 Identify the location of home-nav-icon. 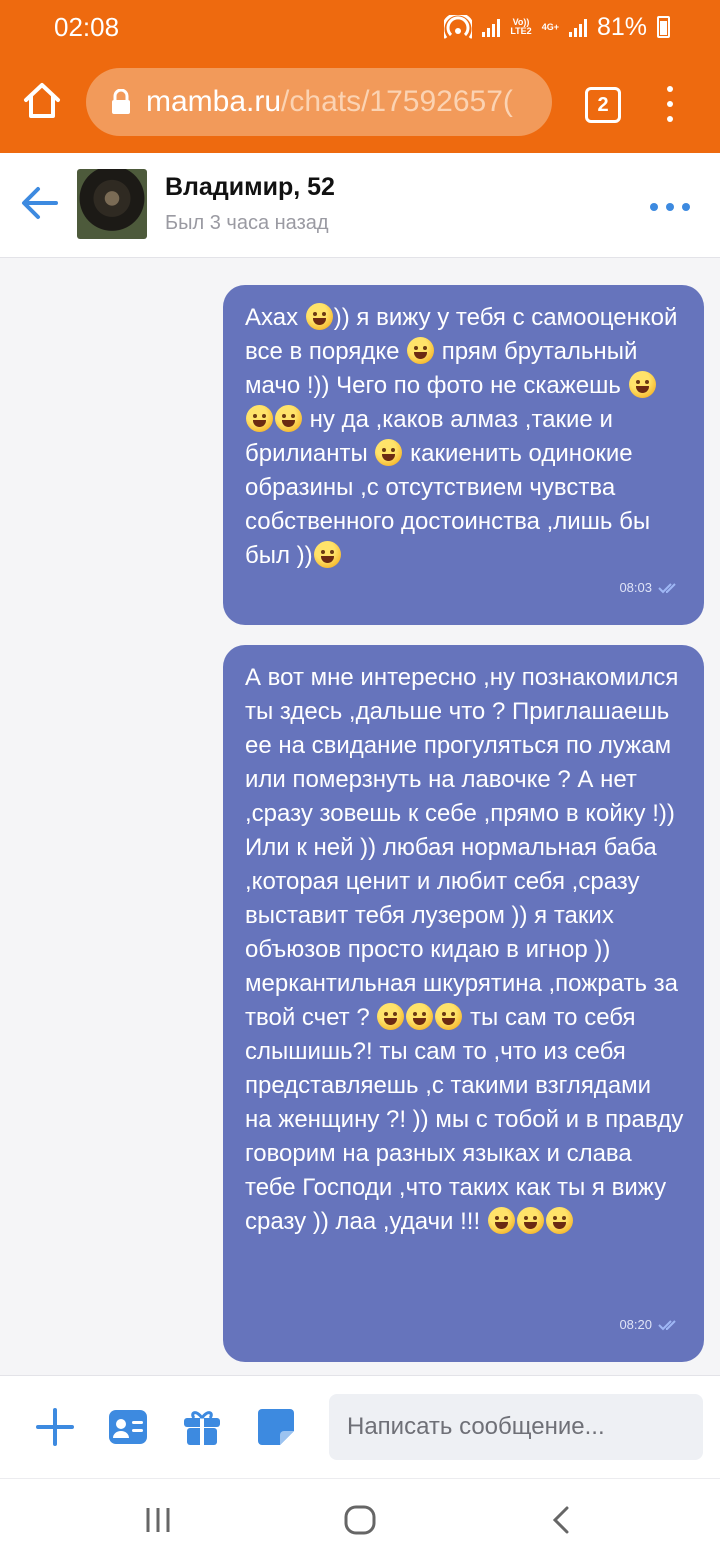
(360, 1520).